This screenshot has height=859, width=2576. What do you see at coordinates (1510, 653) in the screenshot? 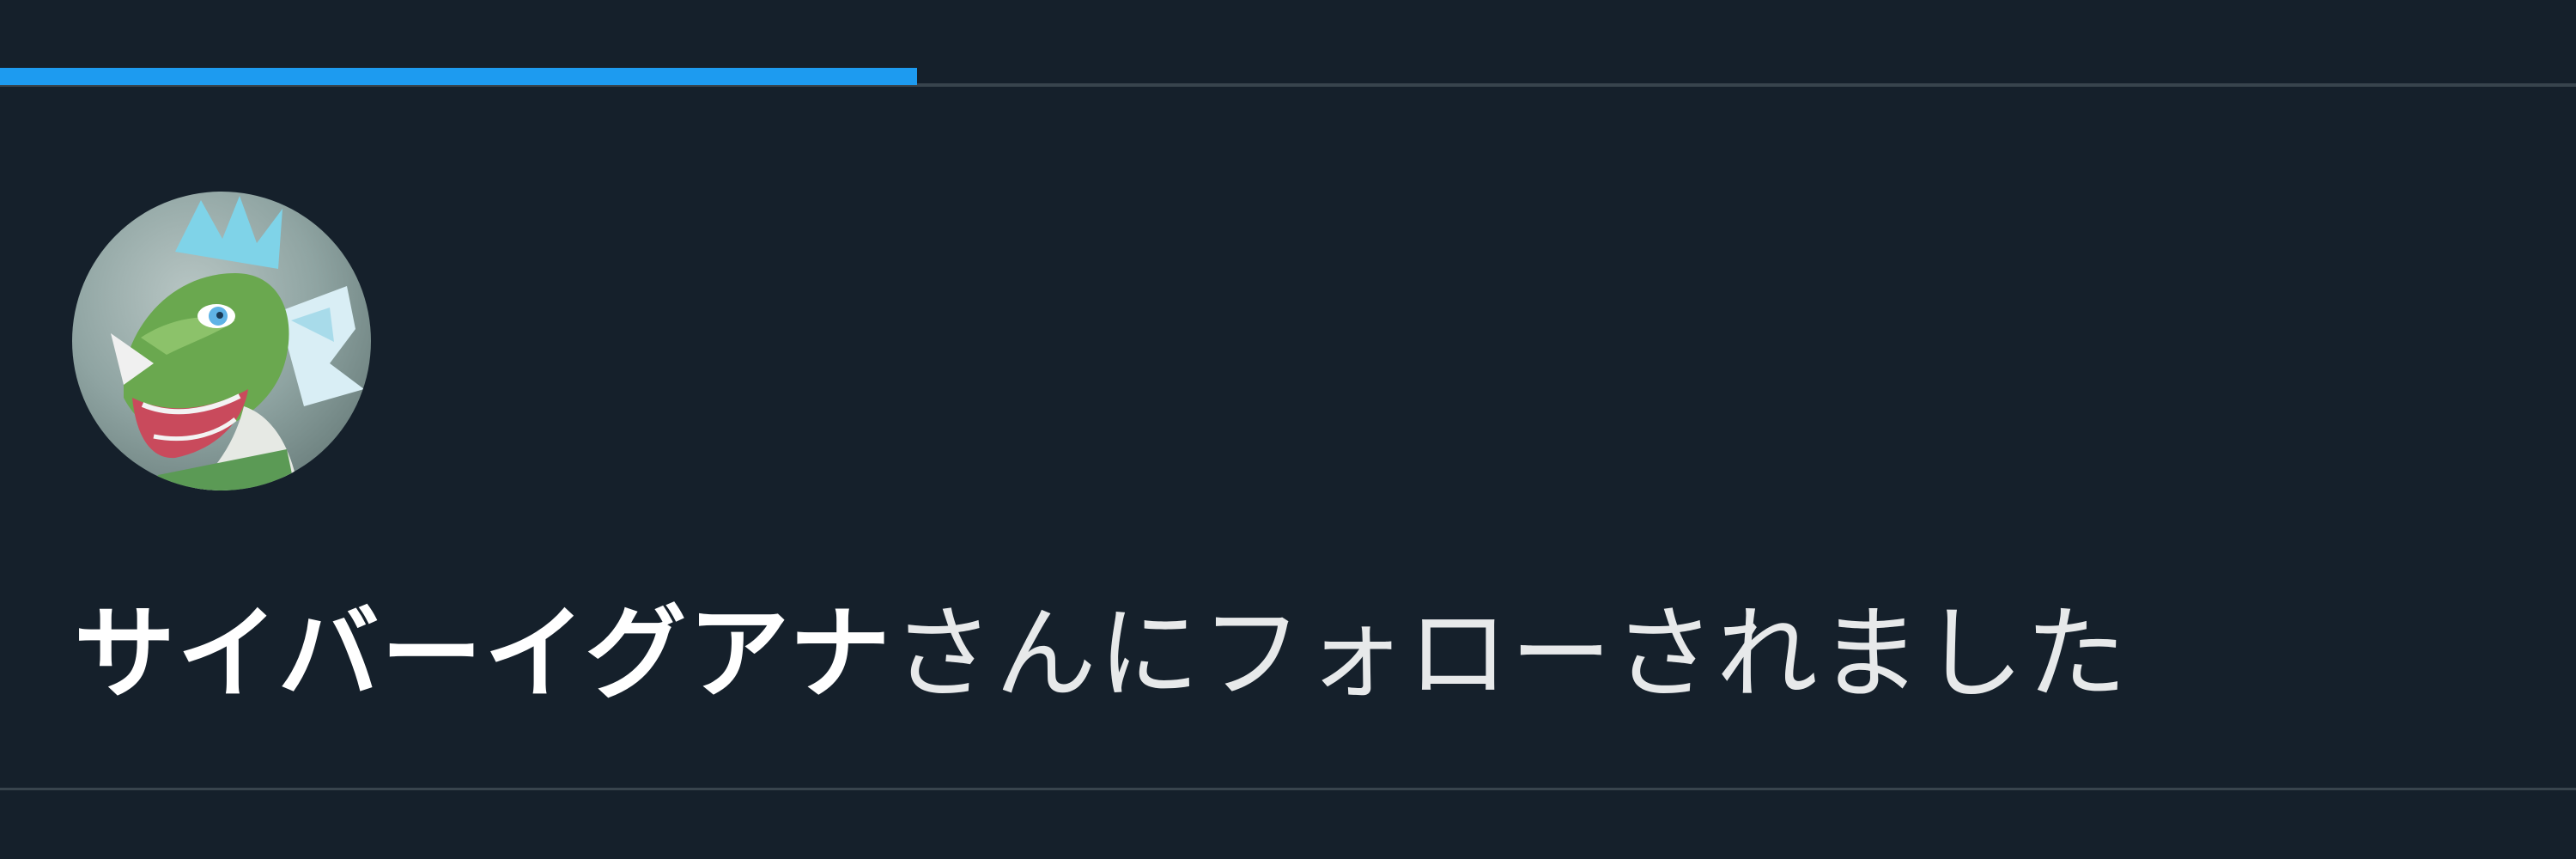
I see `follow-action-text: さんにフォローされました` at bounding box center [1510, 653].